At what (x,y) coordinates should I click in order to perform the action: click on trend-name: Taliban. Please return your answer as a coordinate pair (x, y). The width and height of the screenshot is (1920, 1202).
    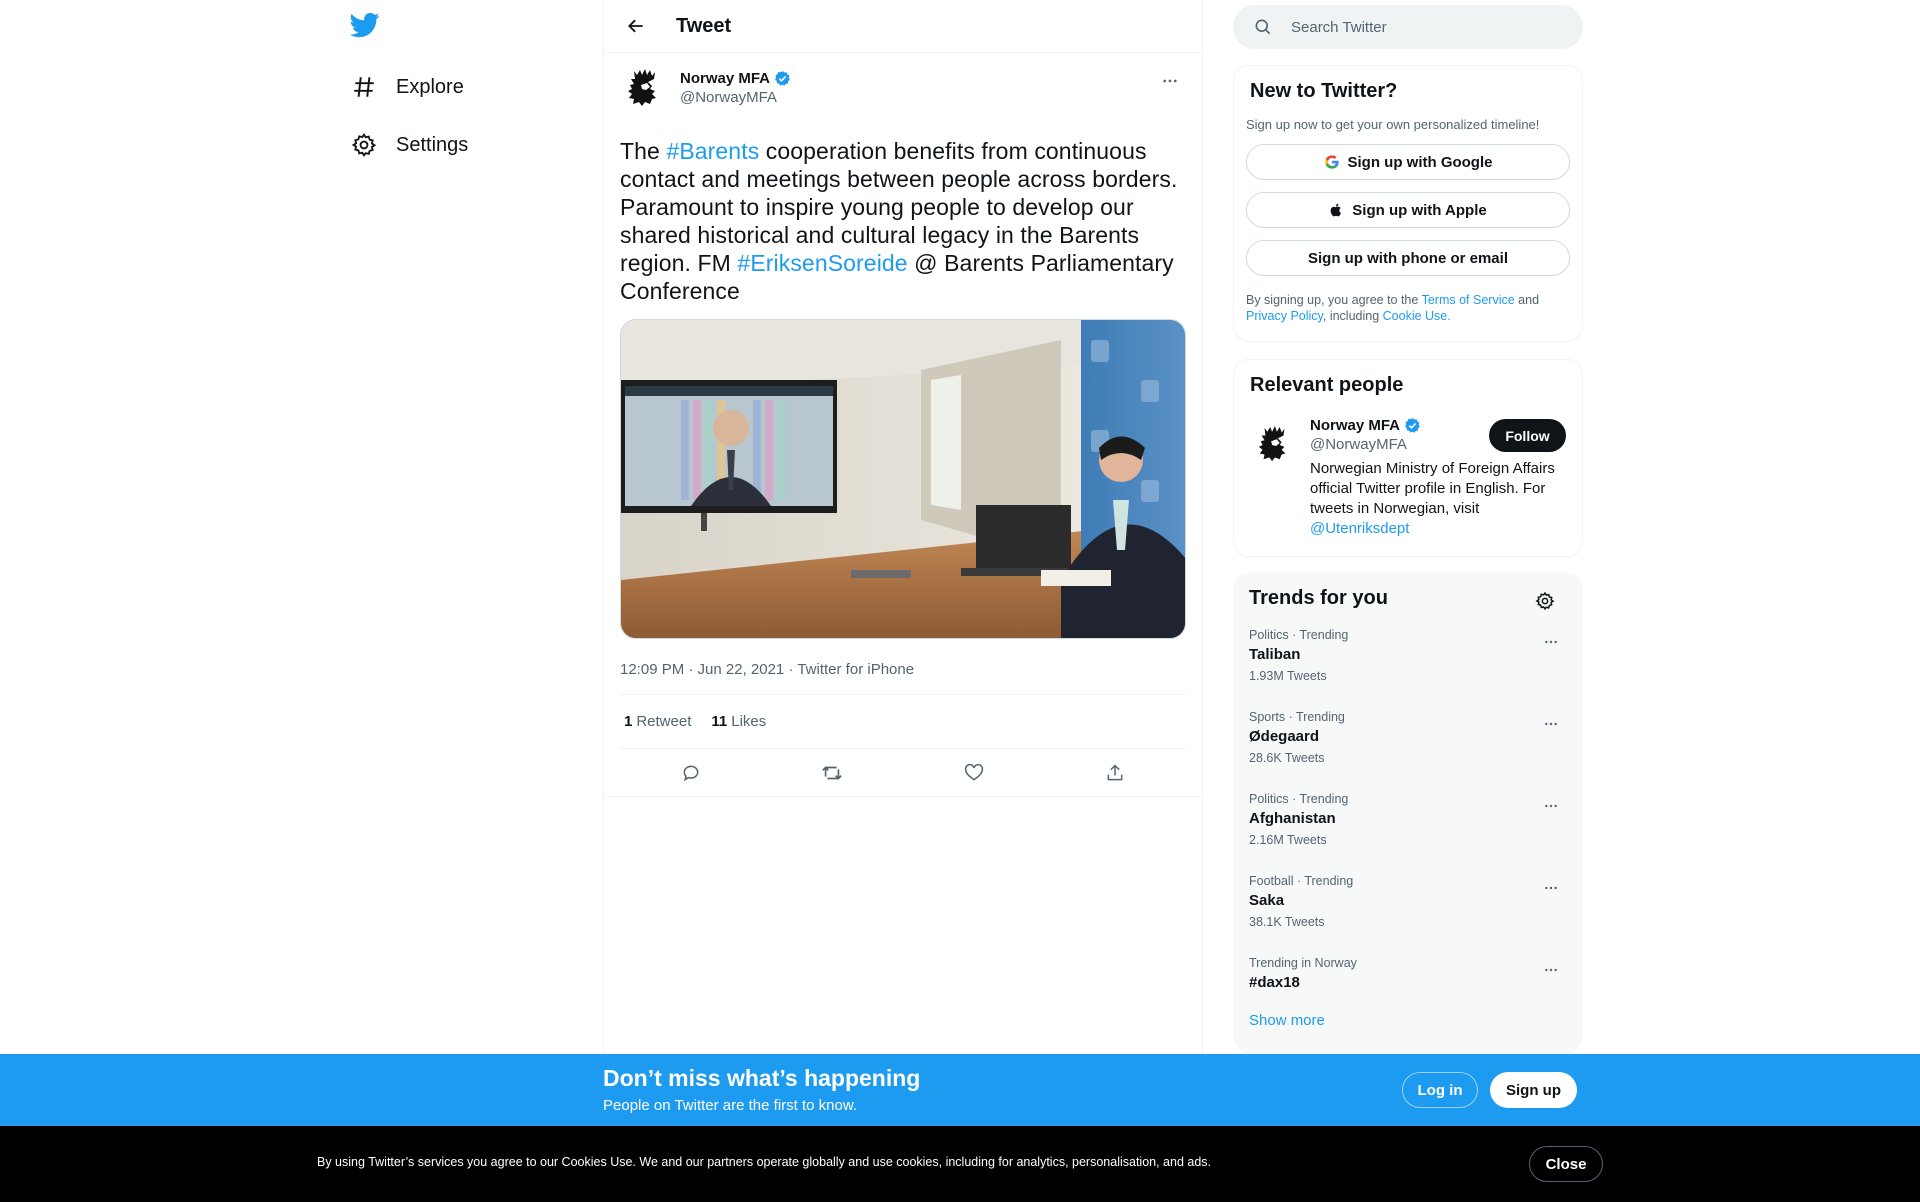
    Looking at the image, I should click on (1275, 654).